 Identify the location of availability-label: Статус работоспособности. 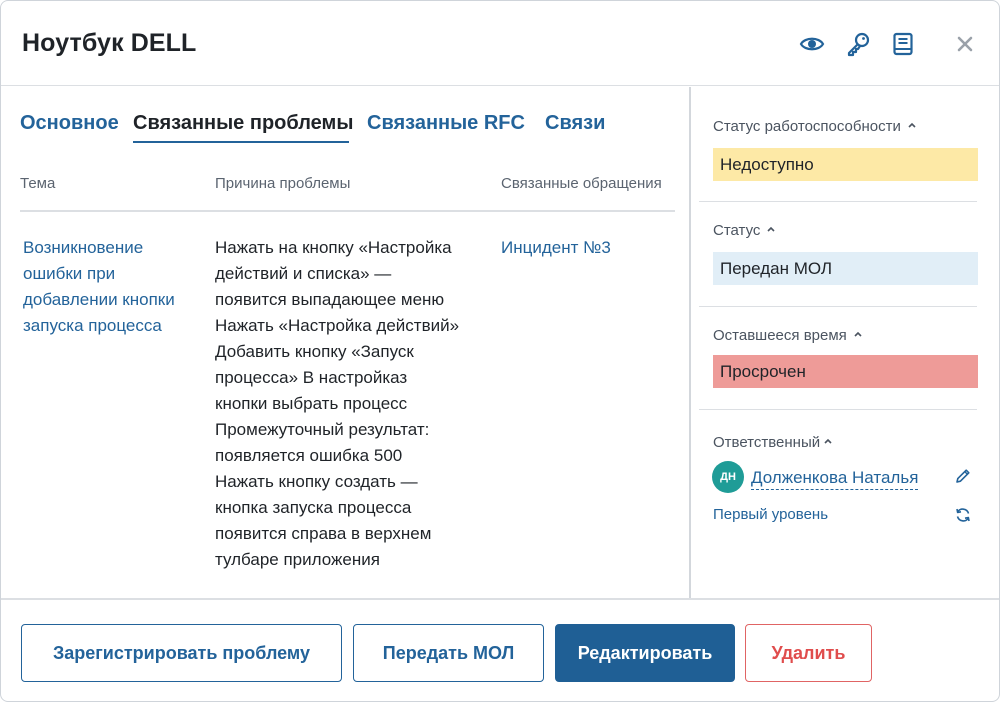
(815, 126).